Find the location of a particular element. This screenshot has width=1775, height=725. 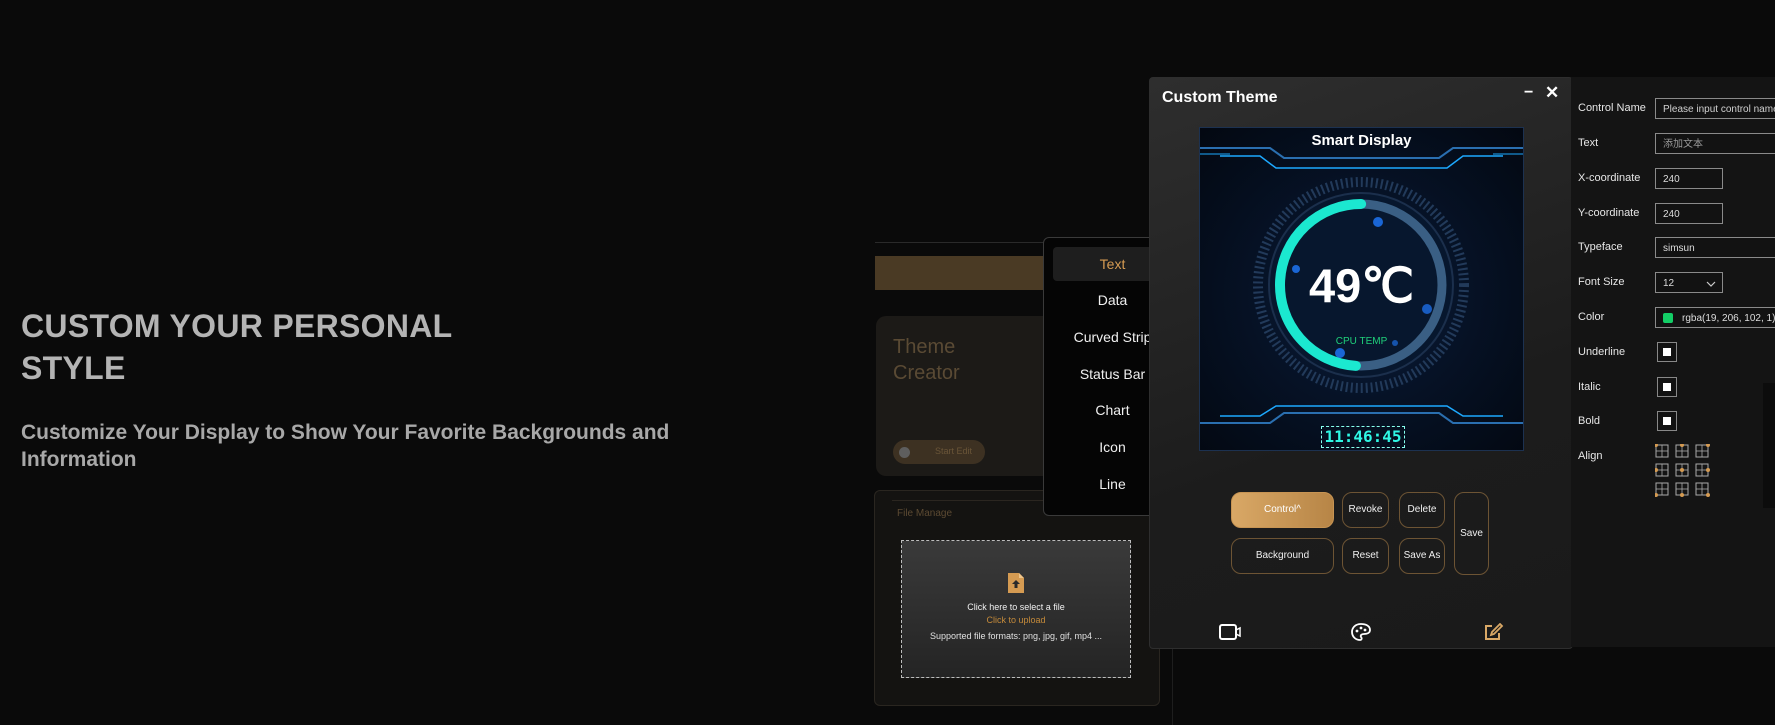

hero-heading: CUSTOM YOUR PERSONAL STYLE is located at coordinates (237, 347).